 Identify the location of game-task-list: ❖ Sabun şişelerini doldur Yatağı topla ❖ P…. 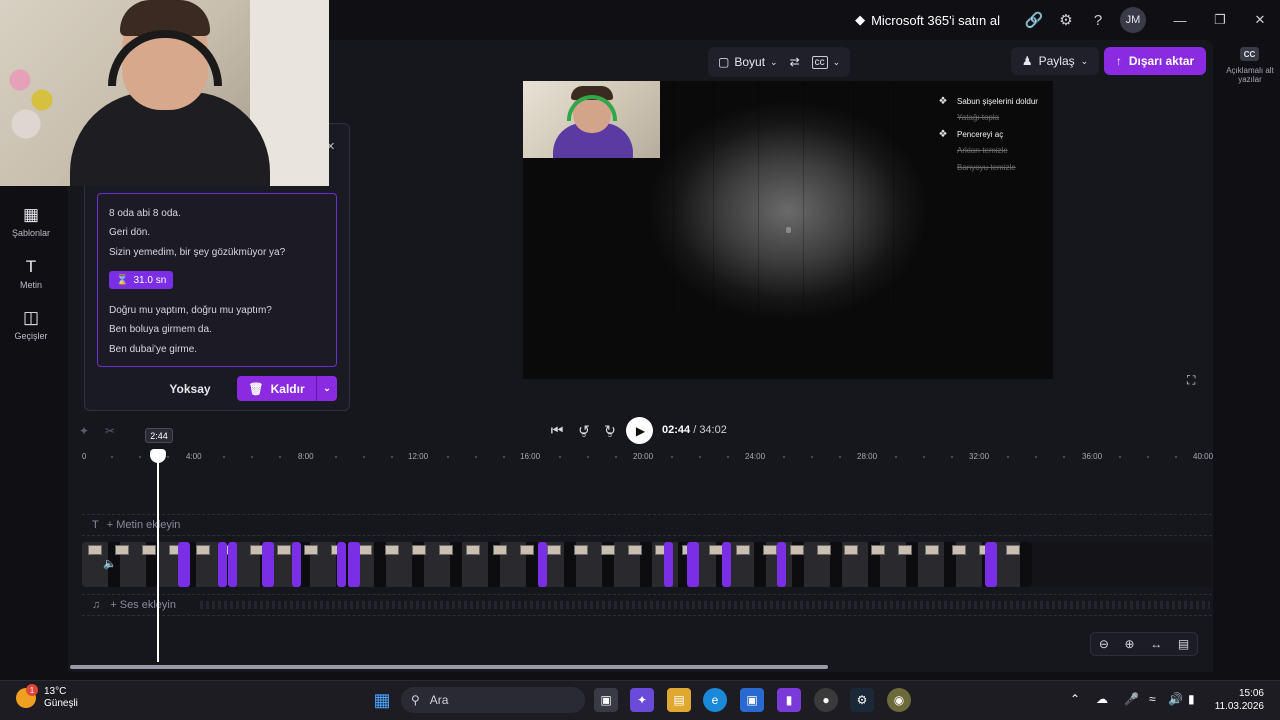
(987, 134).